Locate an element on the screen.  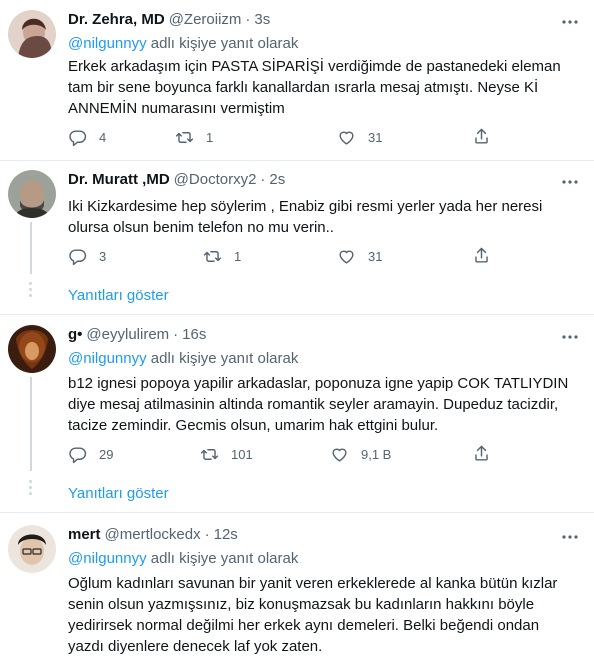
like-button: 9,1 B is located at coordinates (360, 454).